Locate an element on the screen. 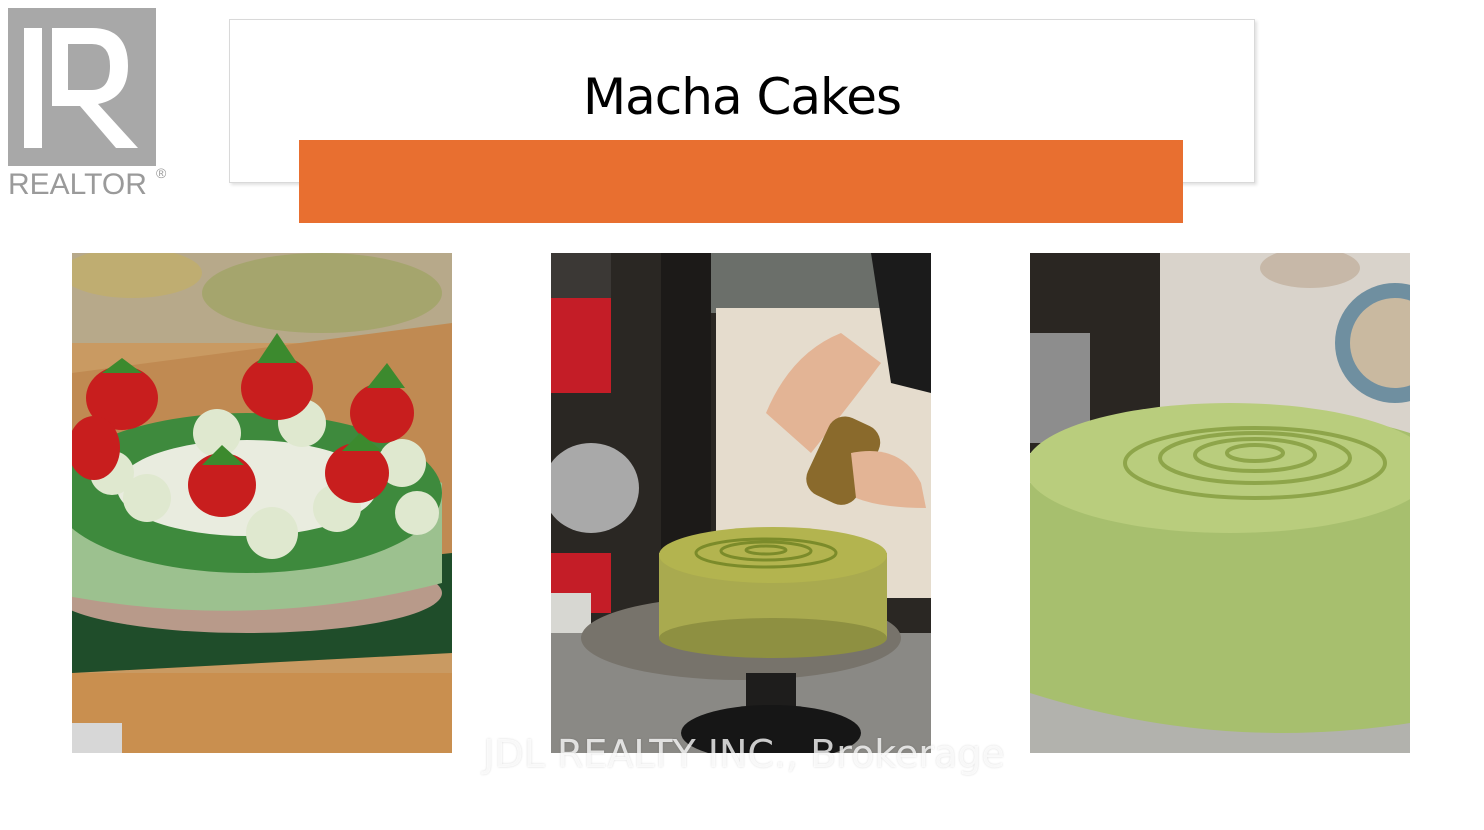 This screenshot has width=1484, height=830. realtor-logo-text: REALTOR is located at coordinates (77, 184).